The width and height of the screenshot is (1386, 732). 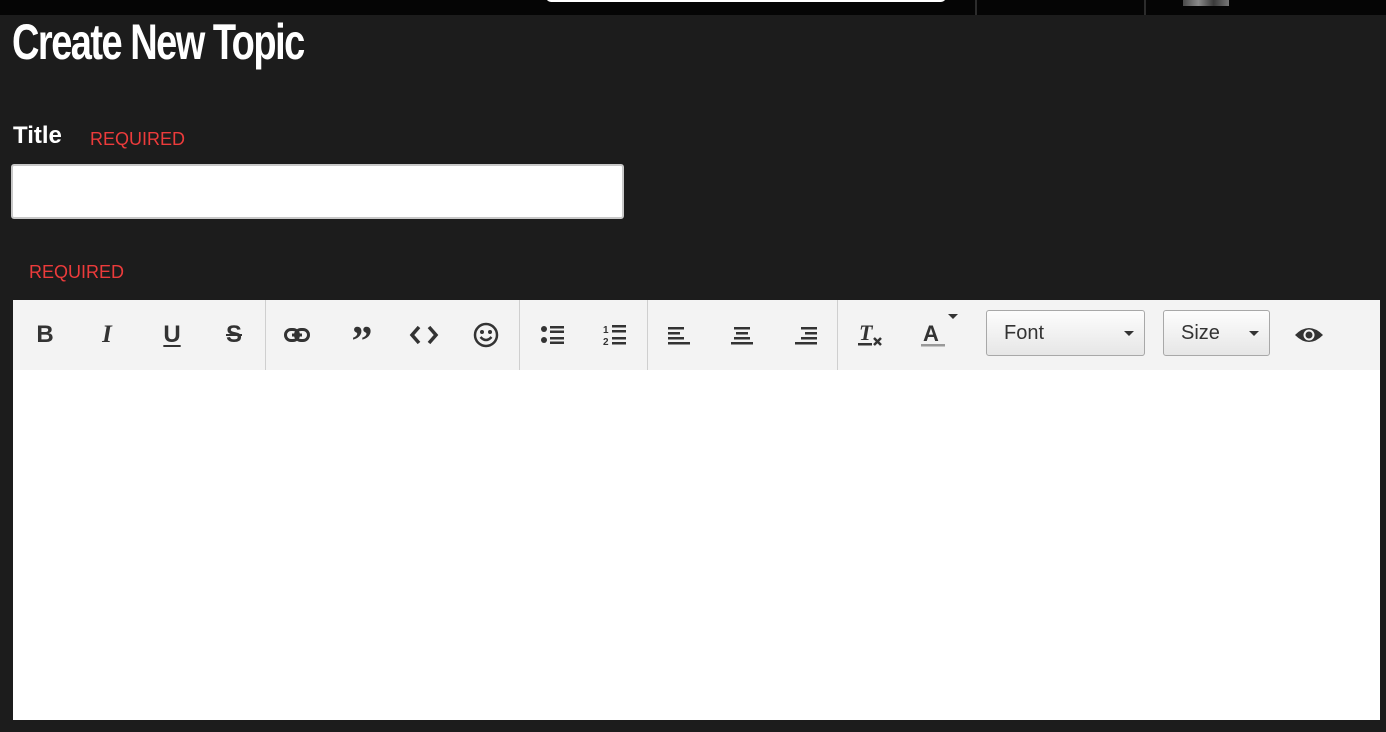 I want to click on font-select-value: Font, so click(x=1024, y=332).